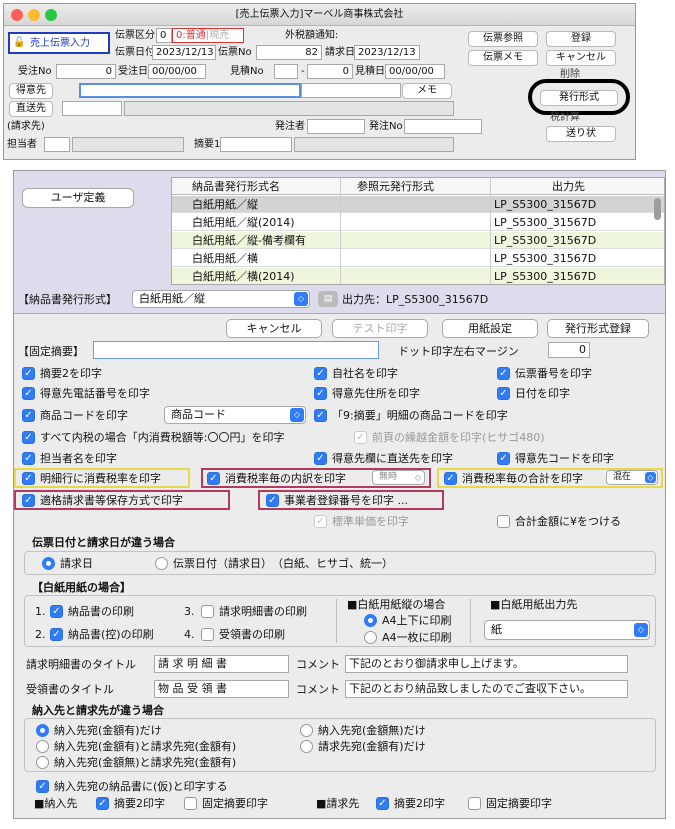 This screenshot has height=829, width=675. Describe the element at coordinates (213, 478) in the screenshot. I see `tax-breakdown-checkbox: ✓` at that location.